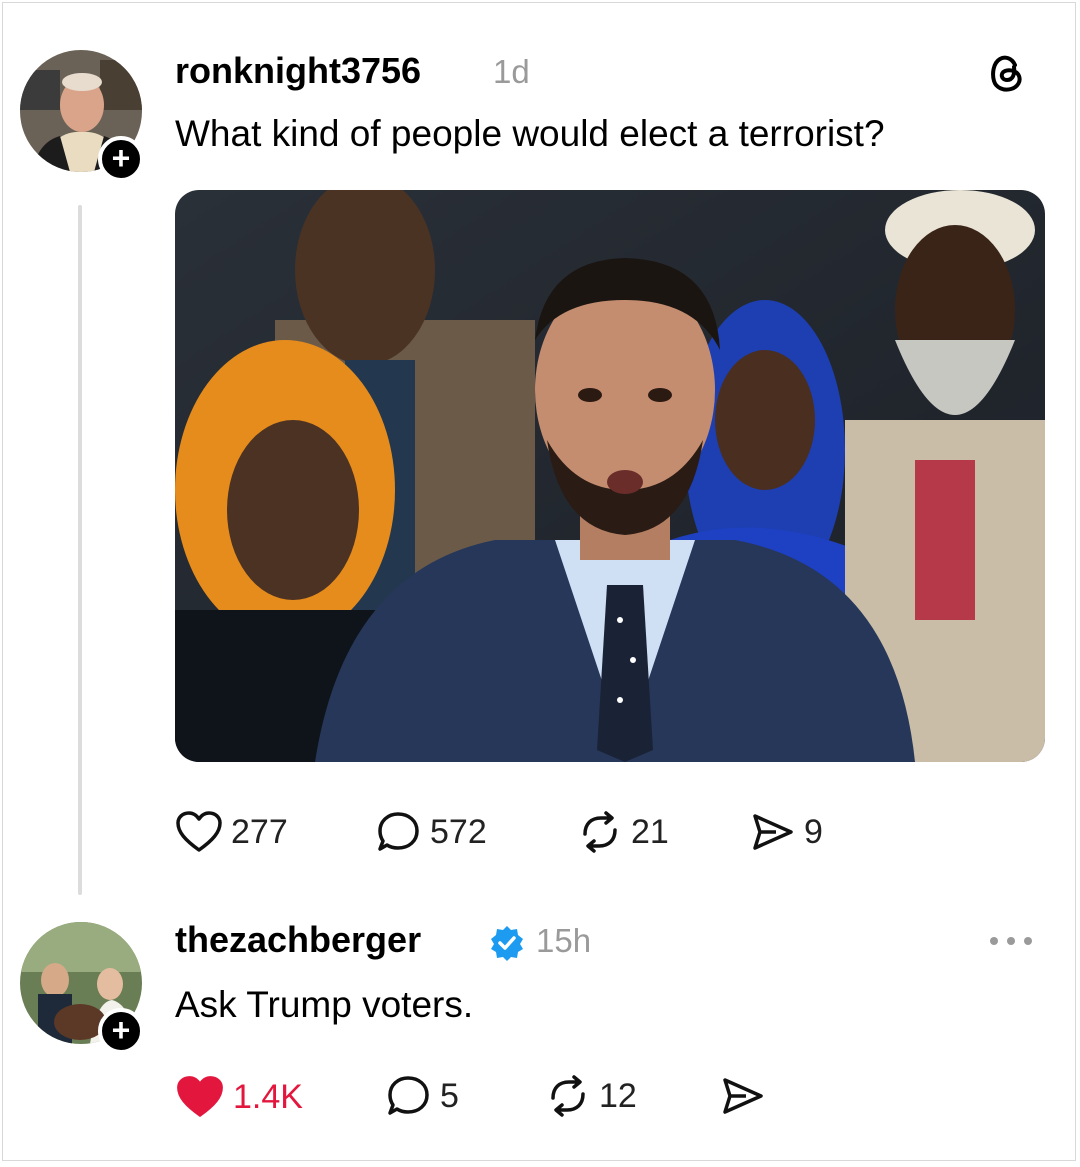 The width and height of the screenshot is (1080, 1167). I want to click on thread-connector, so click(80, 550).